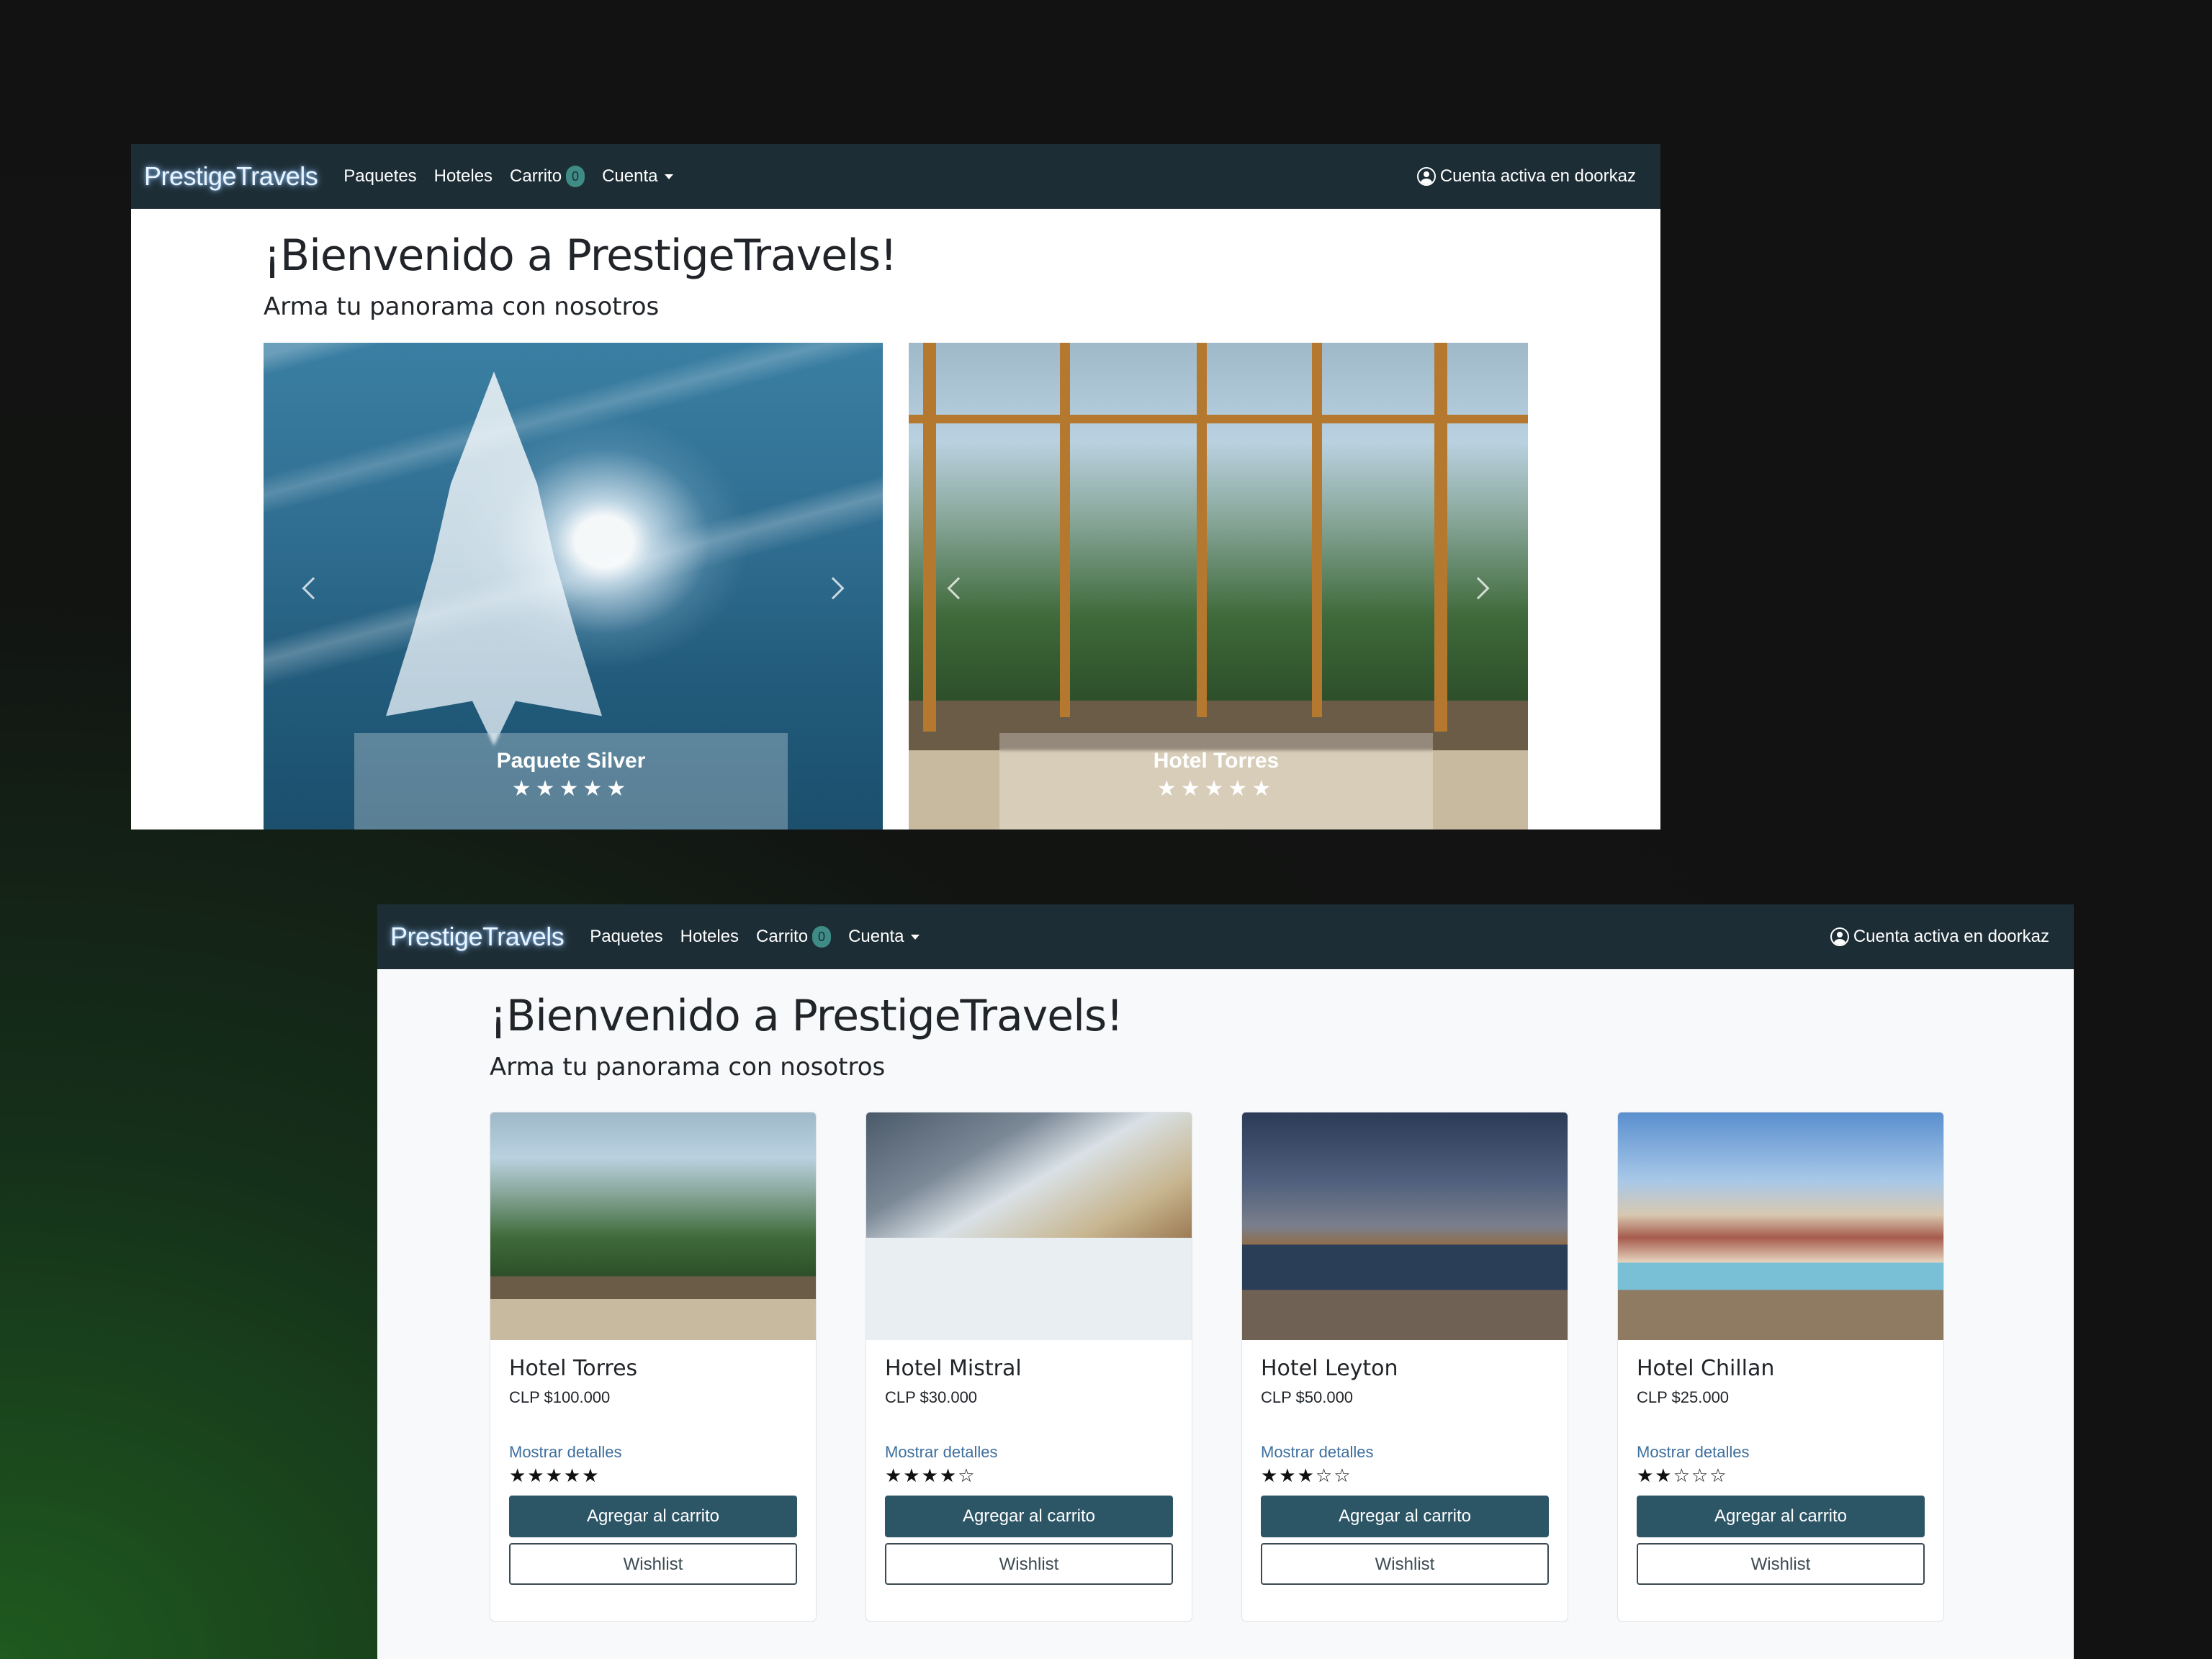  Describe the element at coordinates (1307, 1397) in the screenshot. I see `hotel-card-price: CLP $50.000` at that location.